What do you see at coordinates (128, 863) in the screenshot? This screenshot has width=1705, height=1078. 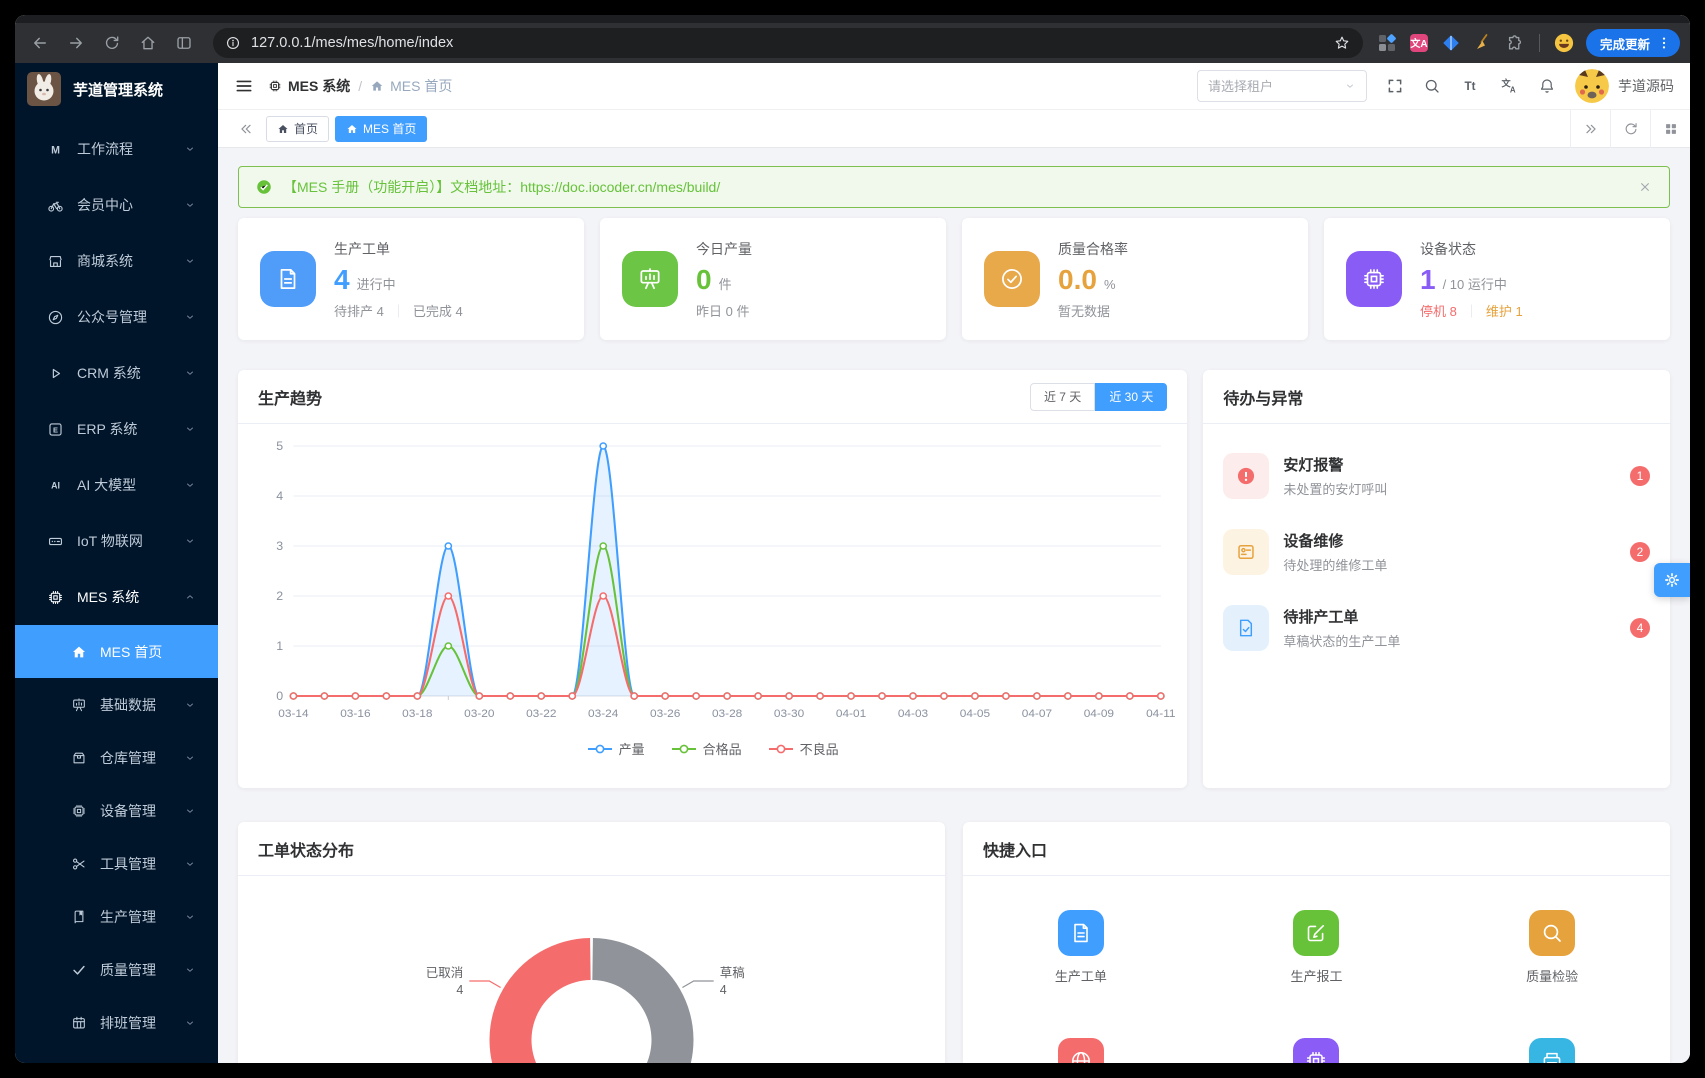 I see `sidebar-item-label: 工具管理` at bounding box center [128, 863].